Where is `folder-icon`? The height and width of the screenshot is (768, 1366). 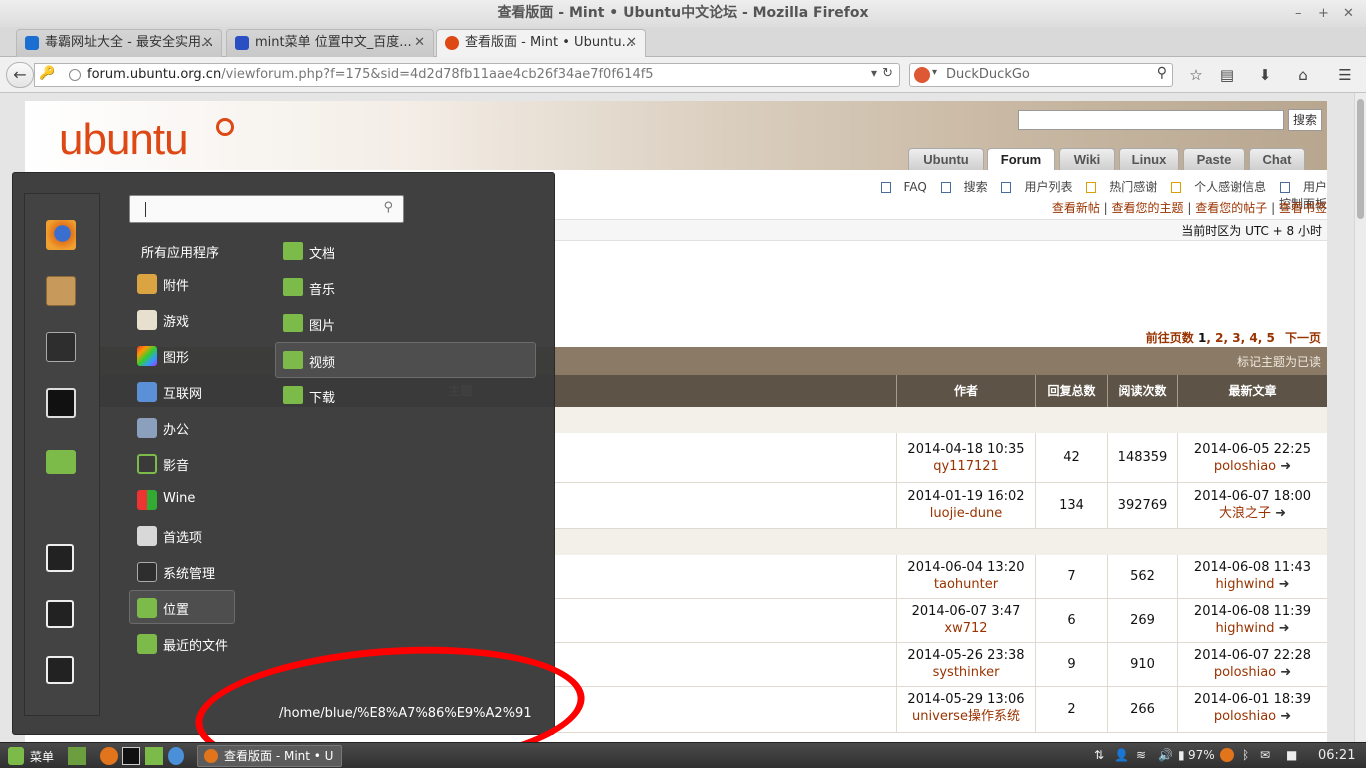 folder-icon is located at coordinates (61, 462).